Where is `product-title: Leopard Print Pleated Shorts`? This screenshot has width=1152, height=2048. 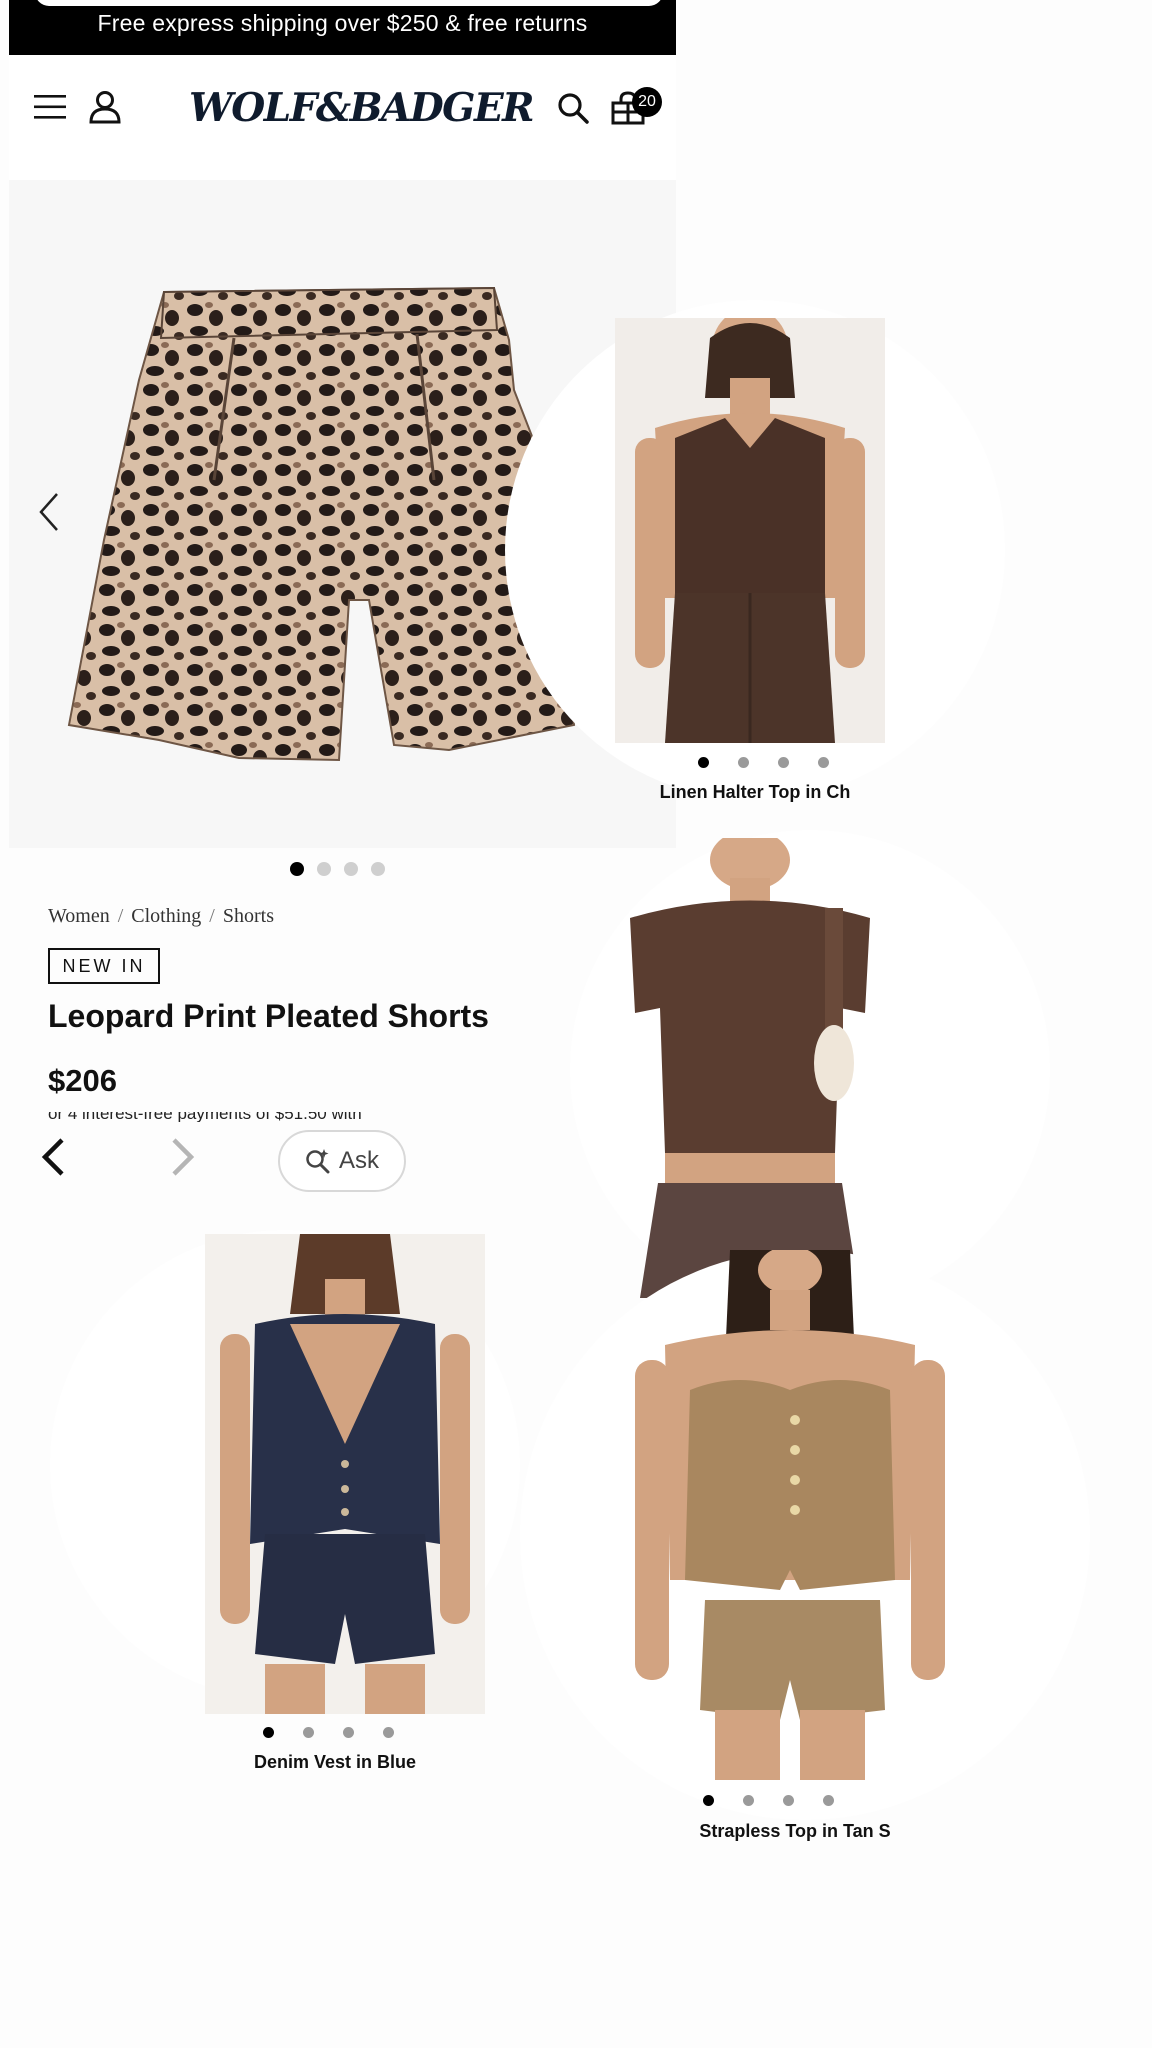
product-title: Leopard Print Pleated Shorts is located at coordinates (268, 1016).